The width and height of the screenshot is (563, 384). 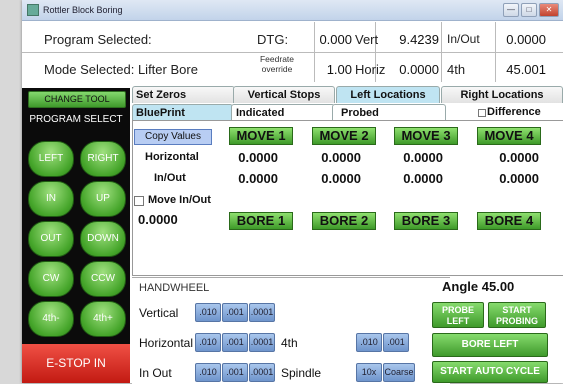 What do you see at coordinates (208, 312) in the screenshot?
I see `vertical-step-010: .010` at bounding box center [208, 312].